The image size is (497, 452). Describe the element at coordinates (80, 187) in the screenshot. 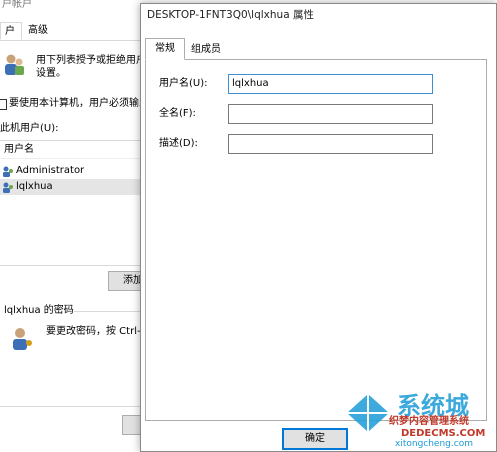

I see `list-item-selected: lqlxhua` at that location.